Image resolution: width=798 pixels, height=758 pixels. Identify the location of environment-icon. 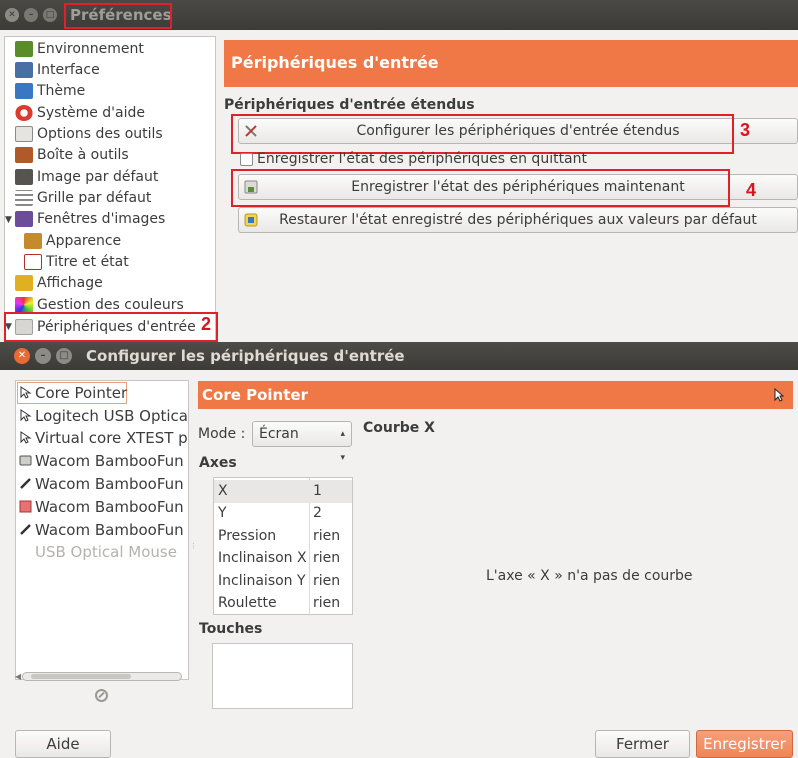
(24, 49).